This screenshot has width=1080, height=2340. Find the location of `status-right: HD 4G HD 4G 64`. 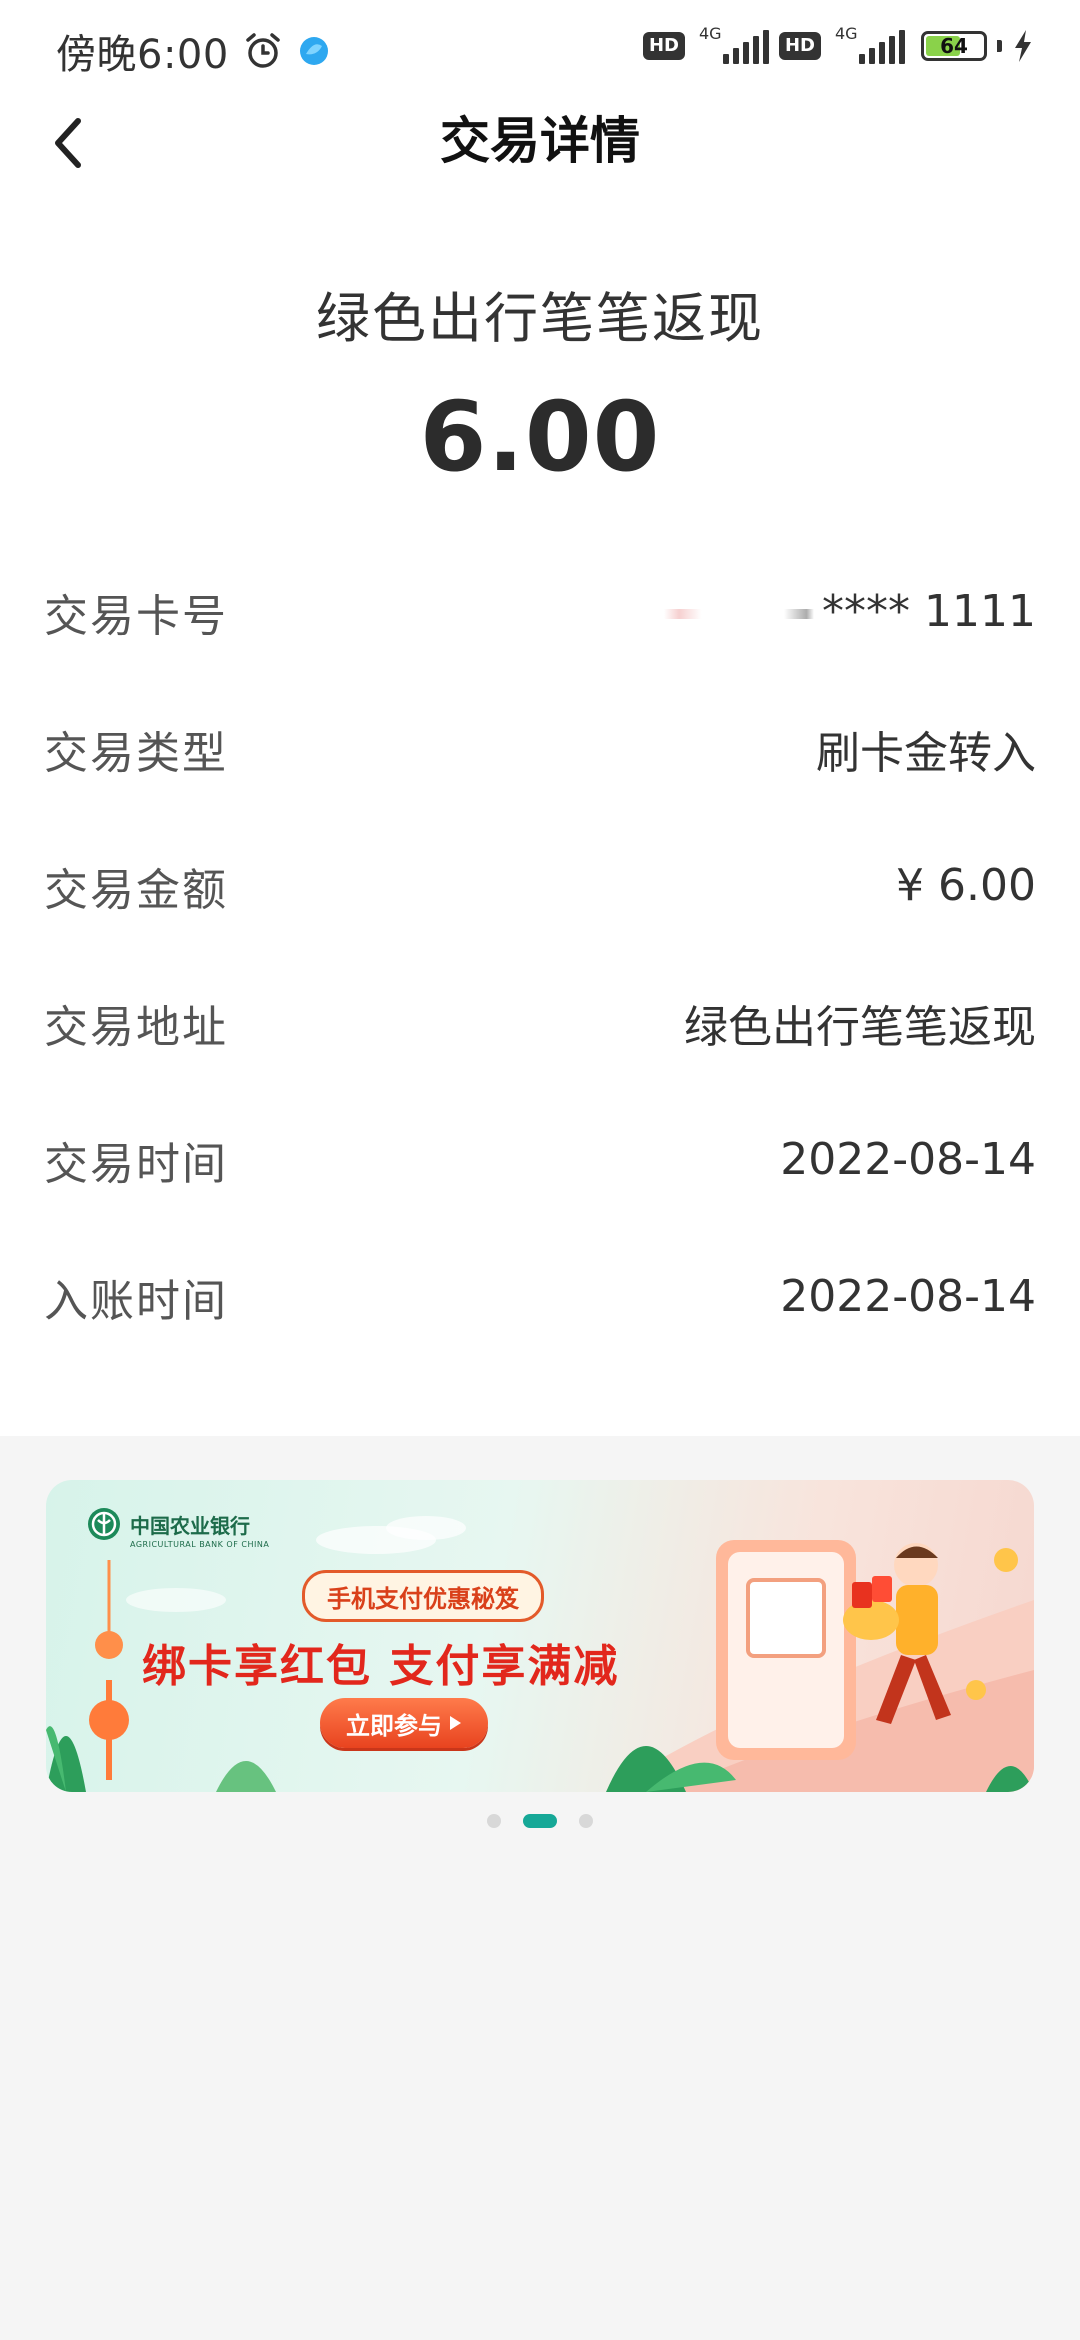

status-right: HD 4G HD 4G 64 is located at coordinates (838, 46).